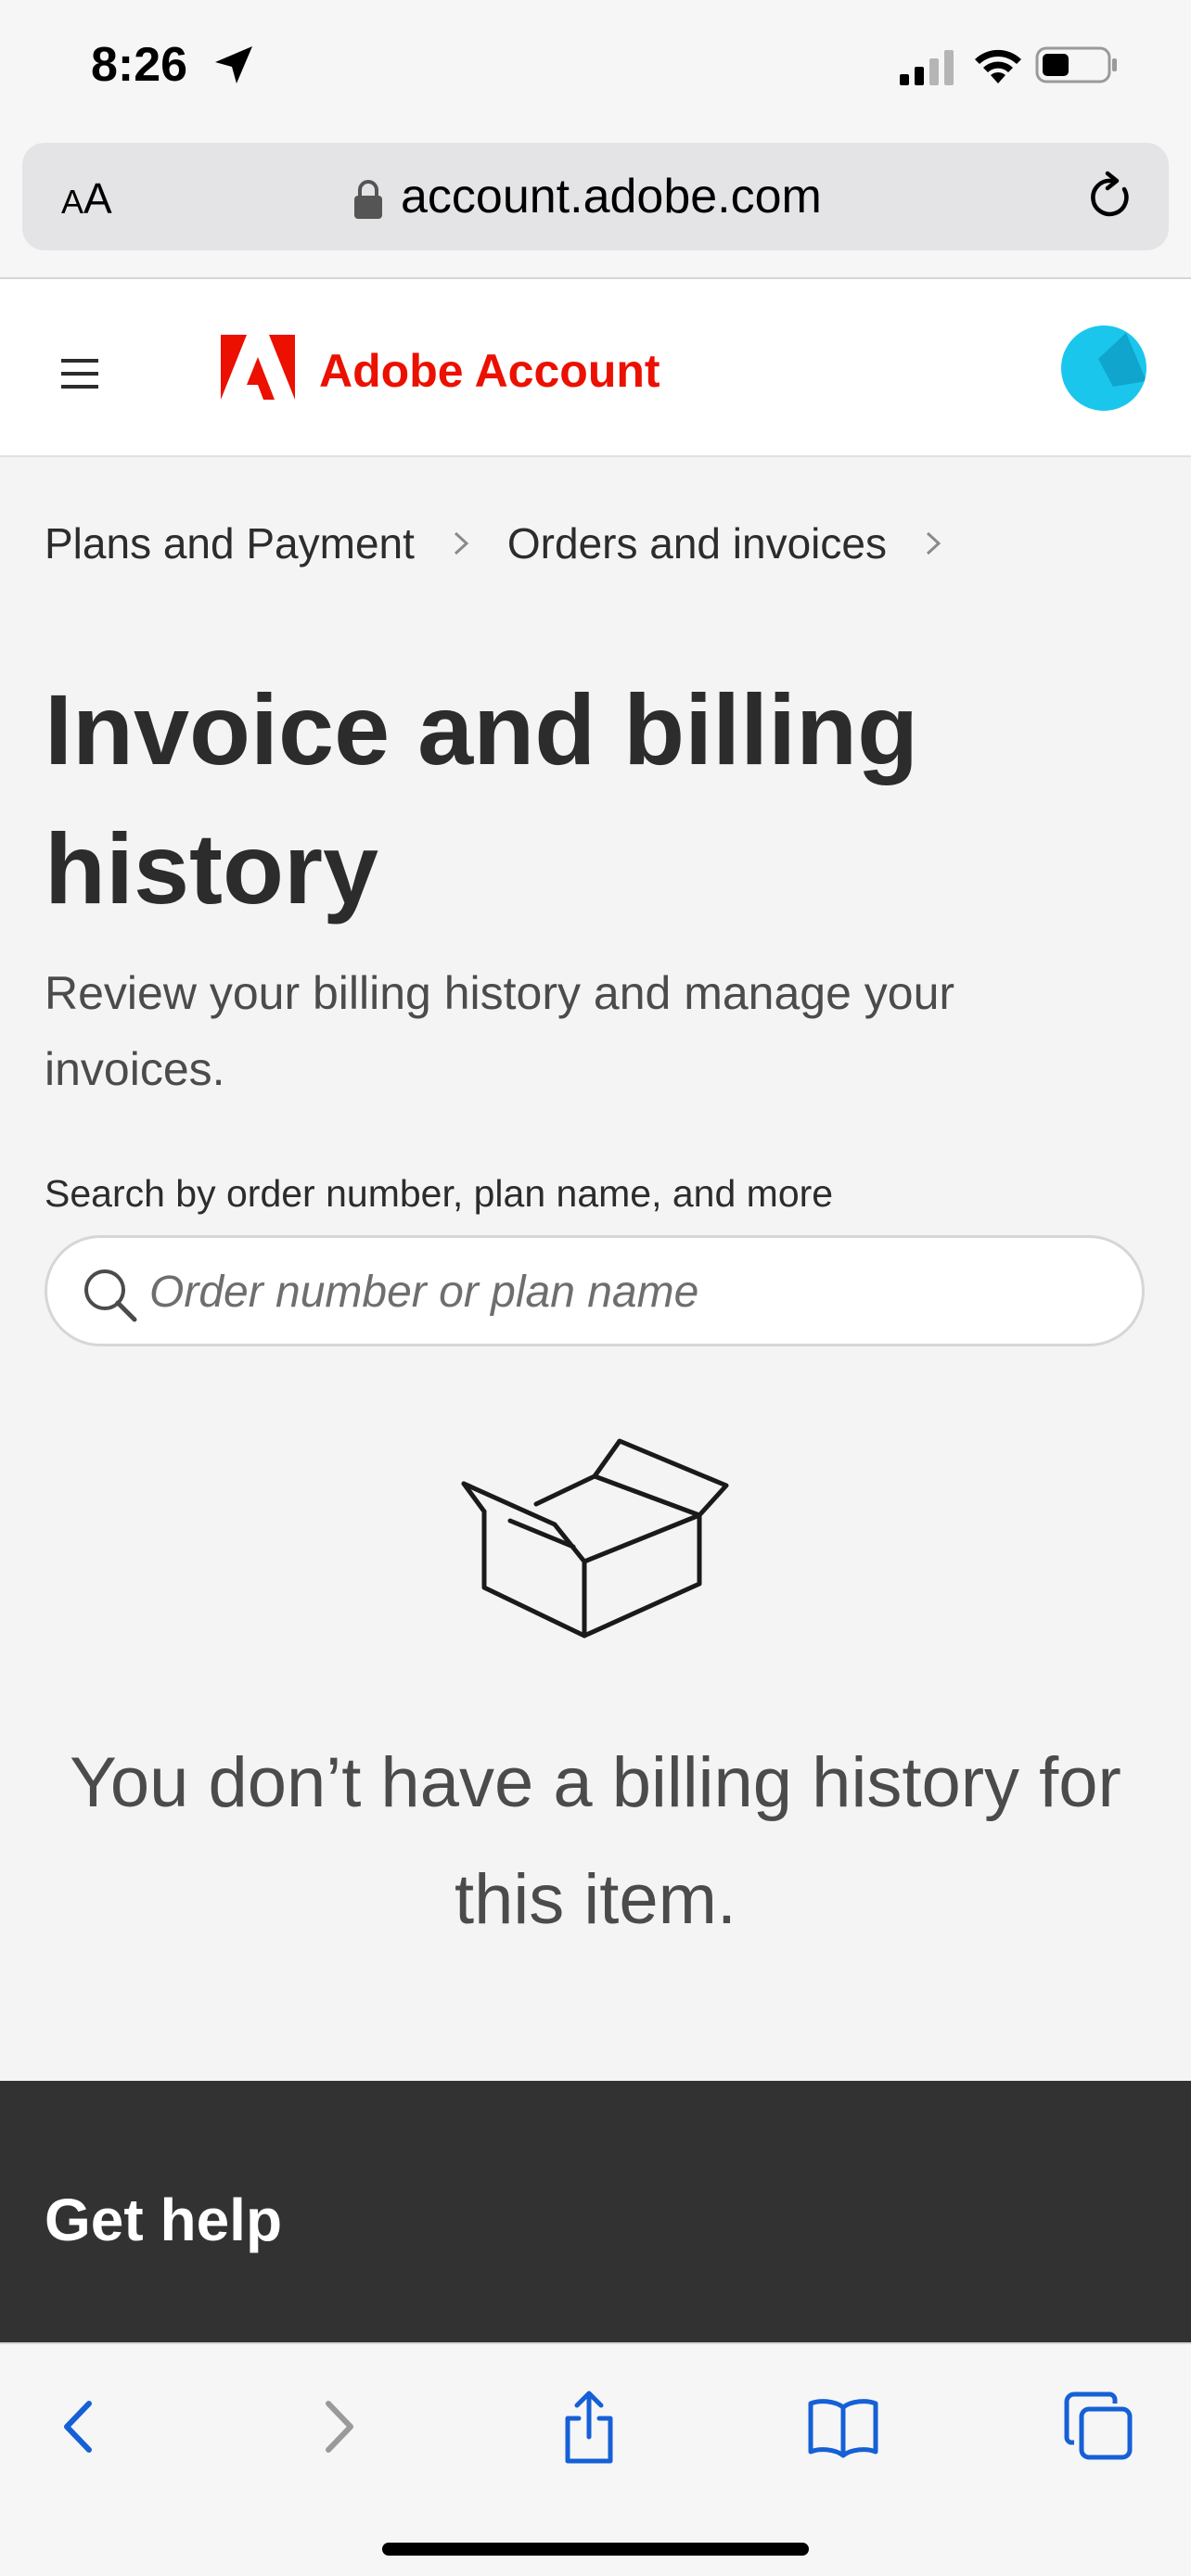 The height and width of the screenshot is (2576, 1191). I want to click on app-title: Adobe Account, so click(489, 370).